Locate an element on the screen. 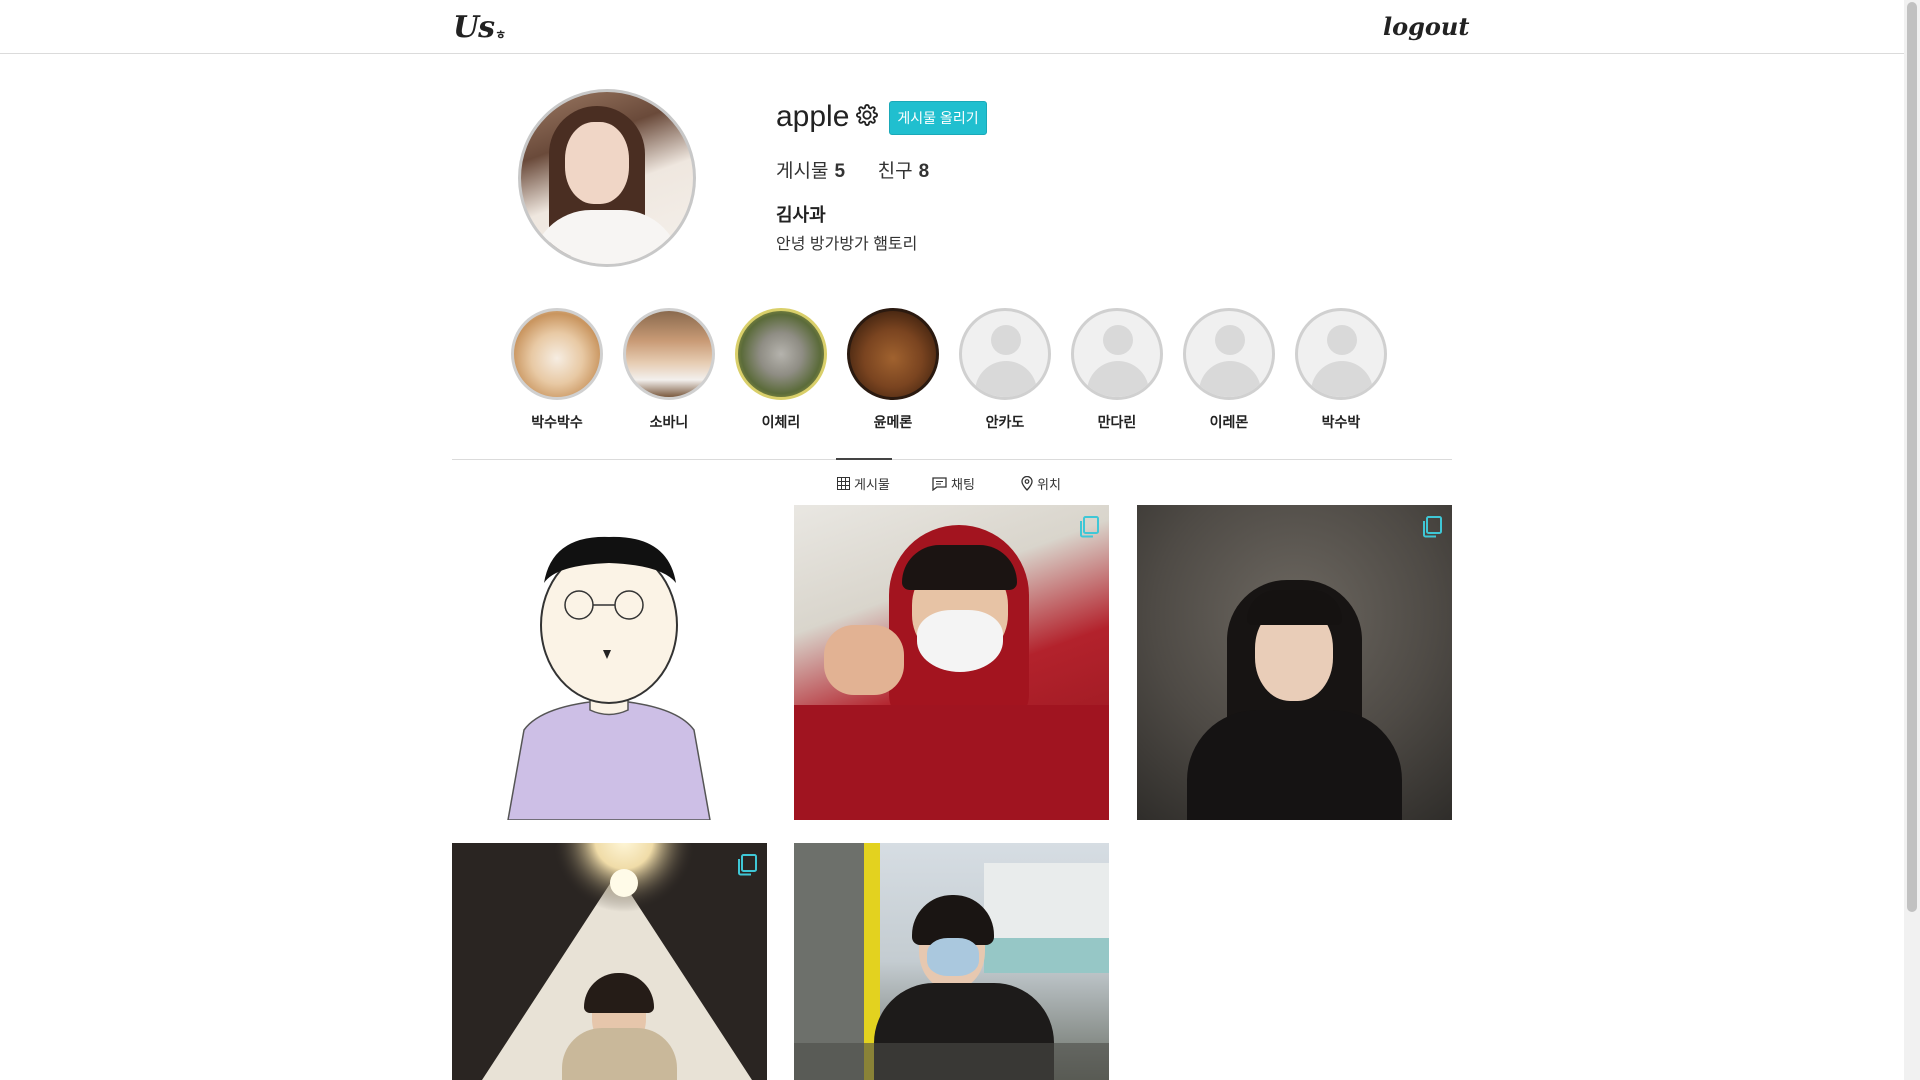 The height and width of the screenshot is (1080, 1920). friend-avatar-dog is located at coordinates (893, 354).